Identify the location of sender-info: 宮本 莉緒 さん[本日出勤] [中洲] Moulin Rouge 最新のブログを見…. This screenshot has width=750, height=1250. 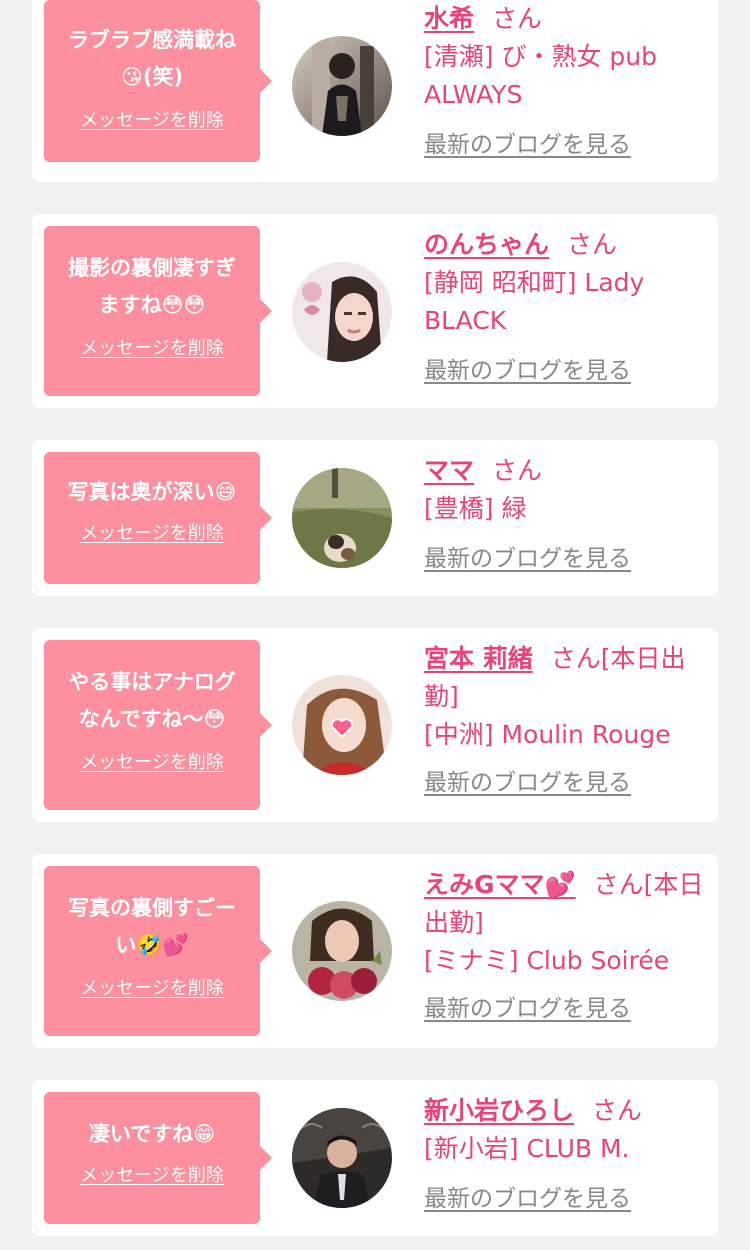
(567, 721).